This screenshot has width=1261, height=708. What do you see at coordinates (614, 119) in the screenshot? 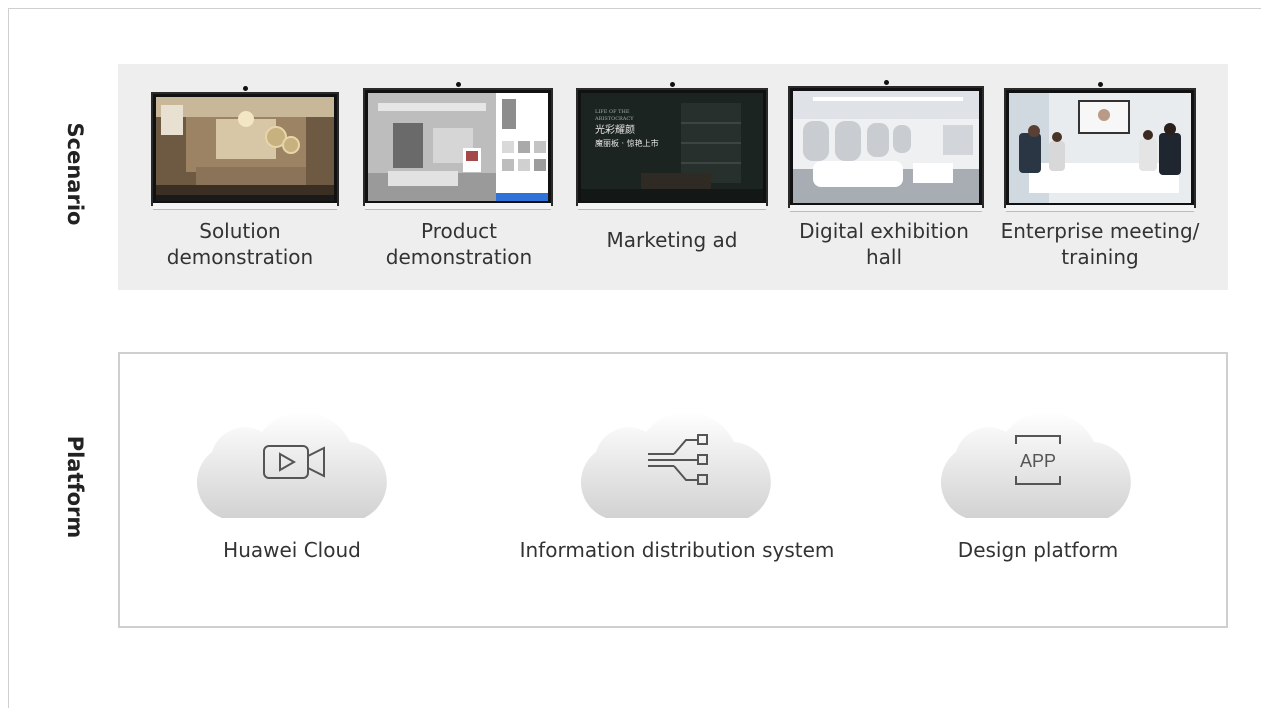
I see `marketing-text-2: ARISTOCRACY` at bounding box center [614, 119].